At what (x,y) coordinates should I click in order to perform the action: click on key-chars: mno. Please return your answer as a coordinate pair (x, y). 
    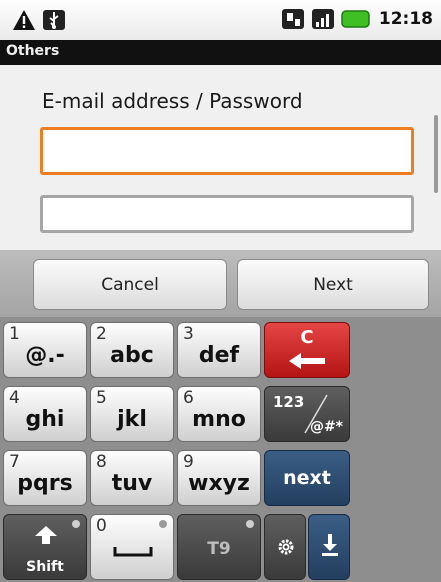
    Looking at the image, I should click on (219, 419).